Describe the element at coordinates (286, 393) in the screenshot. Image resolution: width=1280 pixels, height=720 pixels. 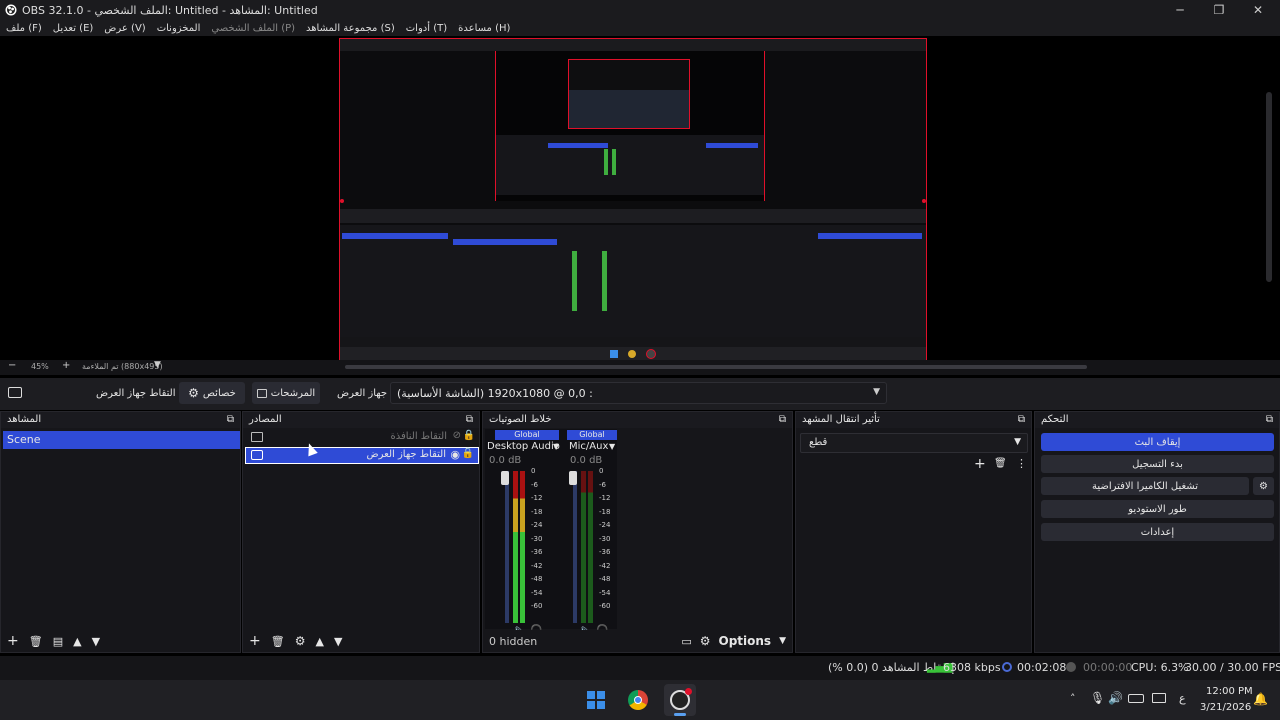
I see `filters-button: المرشحات` at that location.